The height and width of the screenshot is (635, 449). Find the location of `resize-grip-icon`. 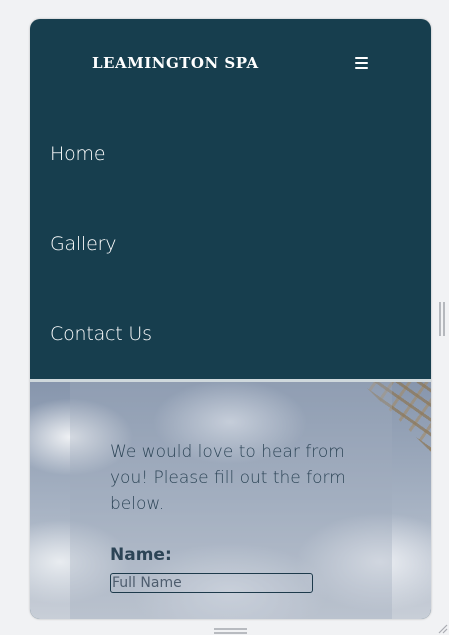

resize-grip-icon is located at coordinates (442, 628).